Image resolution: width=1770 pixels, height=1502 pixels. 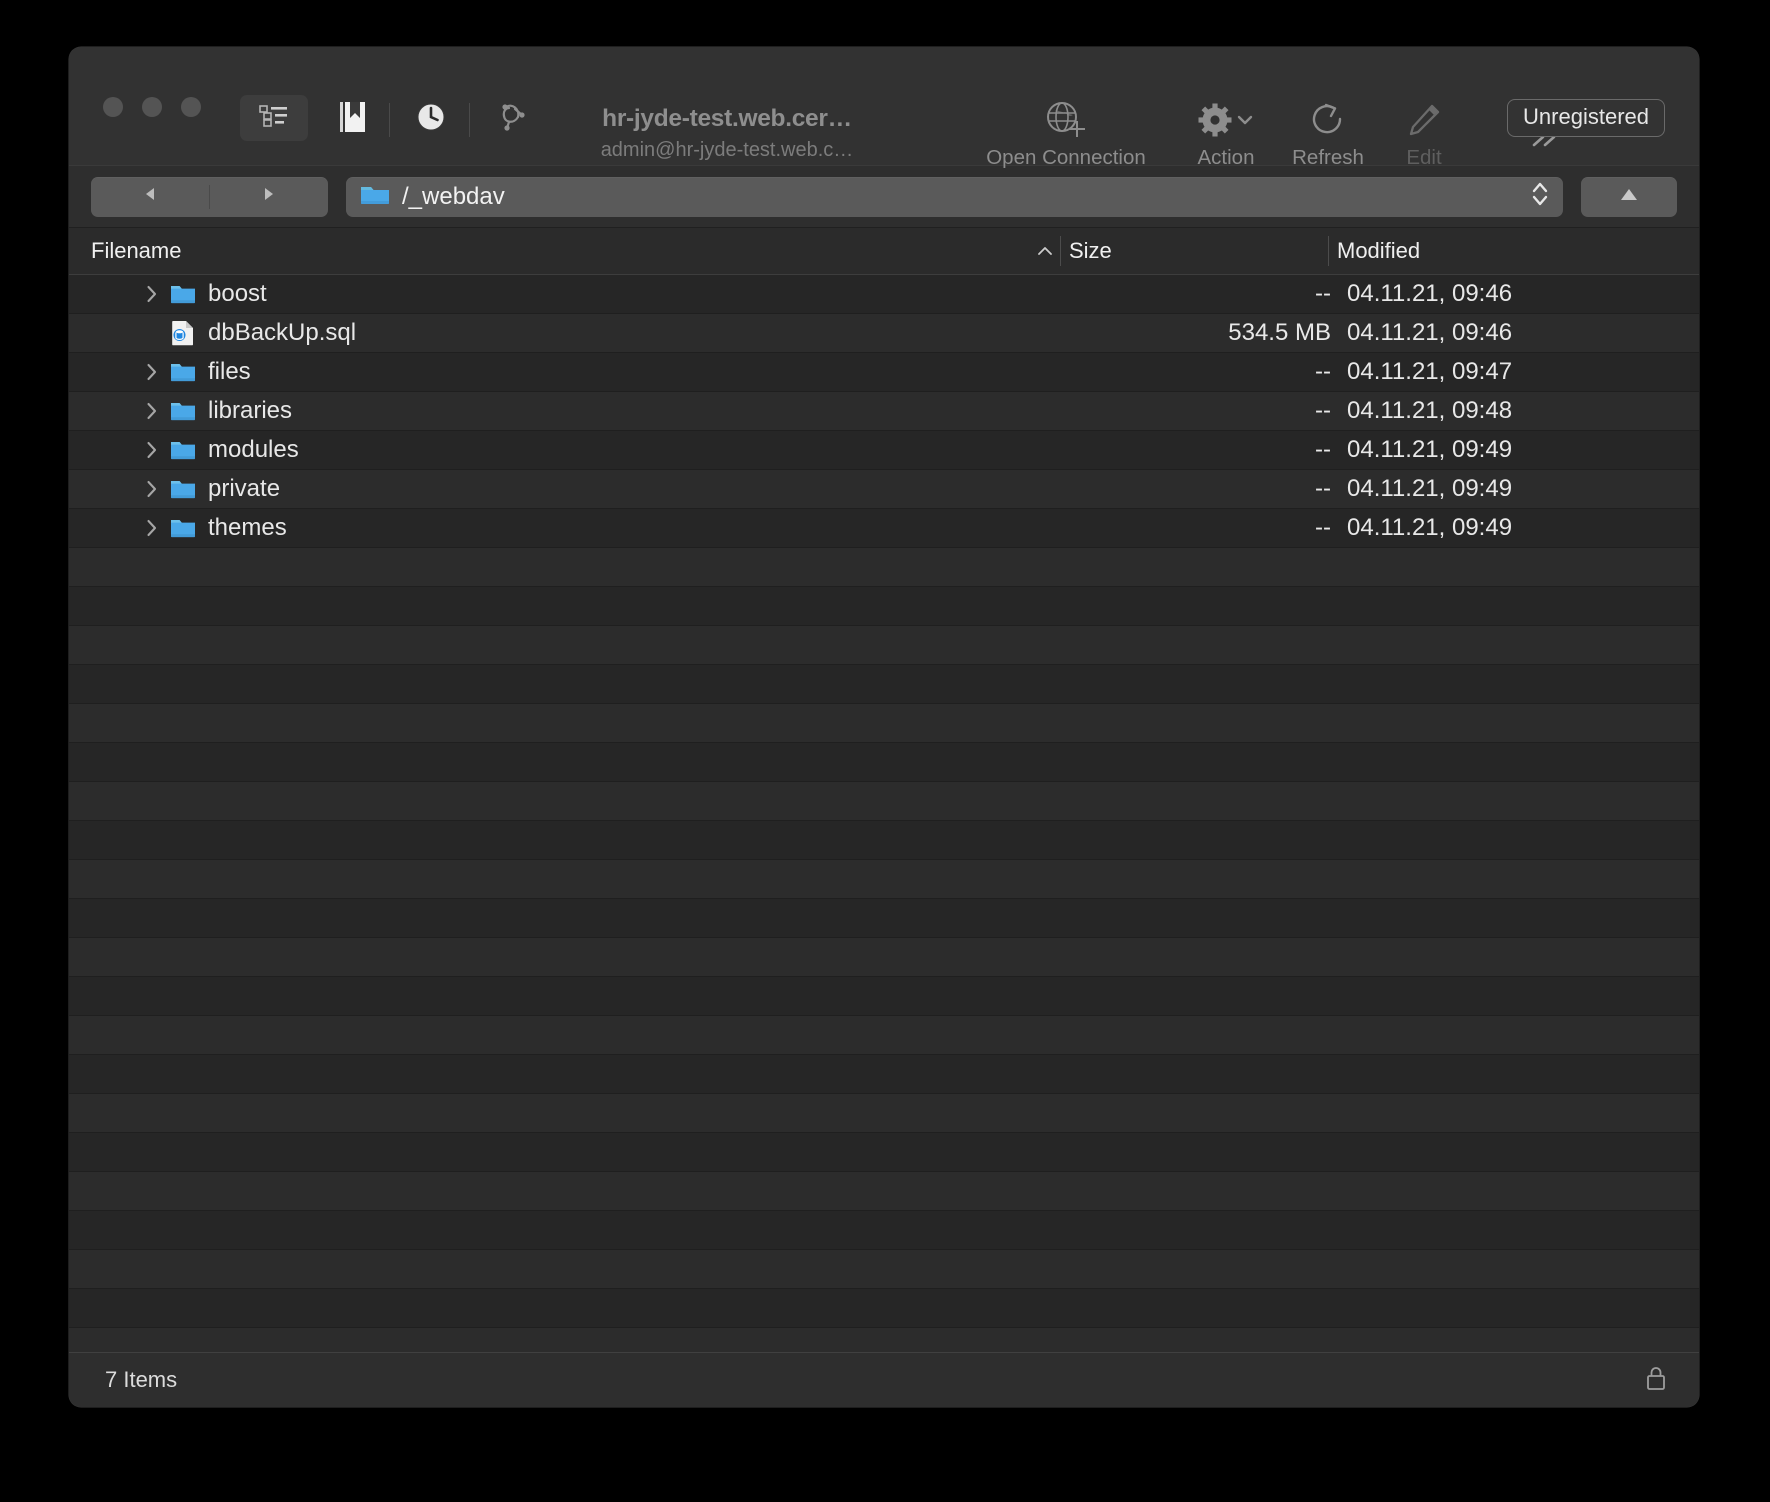 I want to click on cryptomator-vault-icon, so click(x=513, y=119).